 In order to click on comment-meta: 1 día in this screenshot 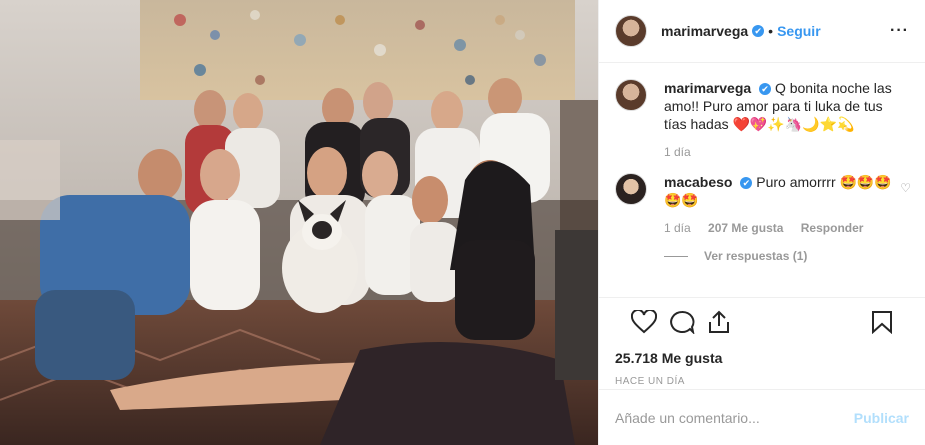, I will do `click(788, 152)`.